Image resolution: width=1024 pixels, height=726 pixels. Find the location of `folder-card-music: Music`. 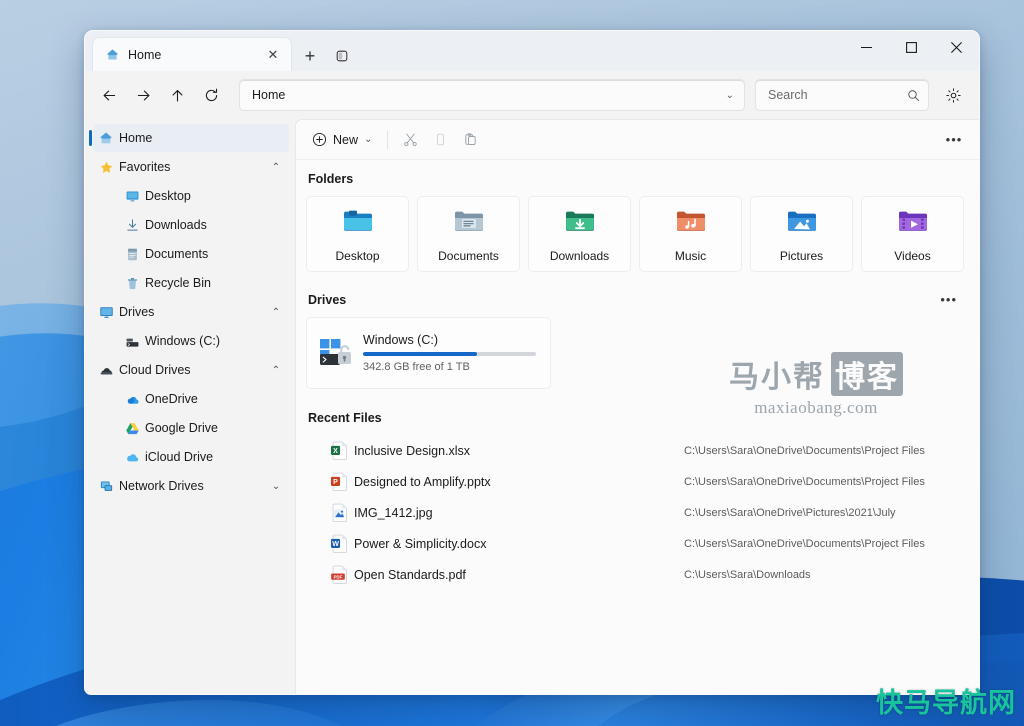

folder-card-music: Music is located at coordinates (690, 234).